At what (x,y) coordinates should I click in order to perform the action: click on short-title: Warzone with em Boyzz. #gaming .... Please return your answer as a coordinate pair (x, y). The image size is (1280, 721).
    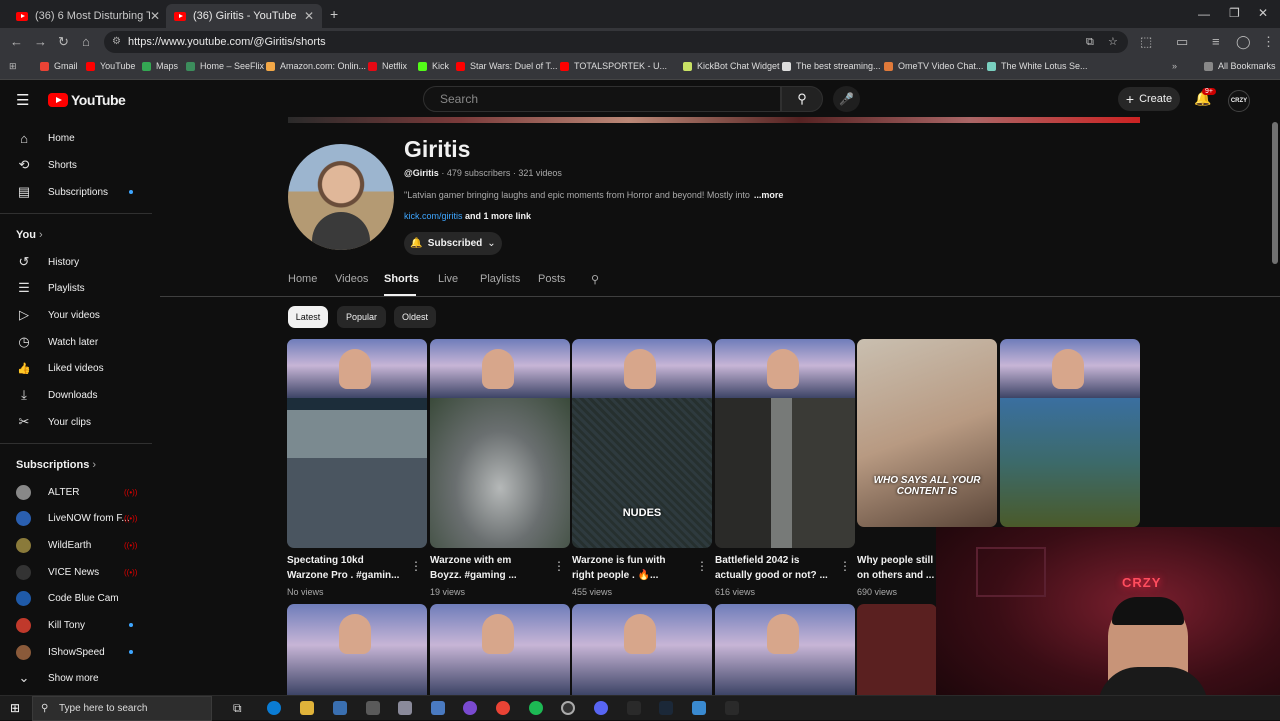
    Looking at the image, I should click on (491, 568).